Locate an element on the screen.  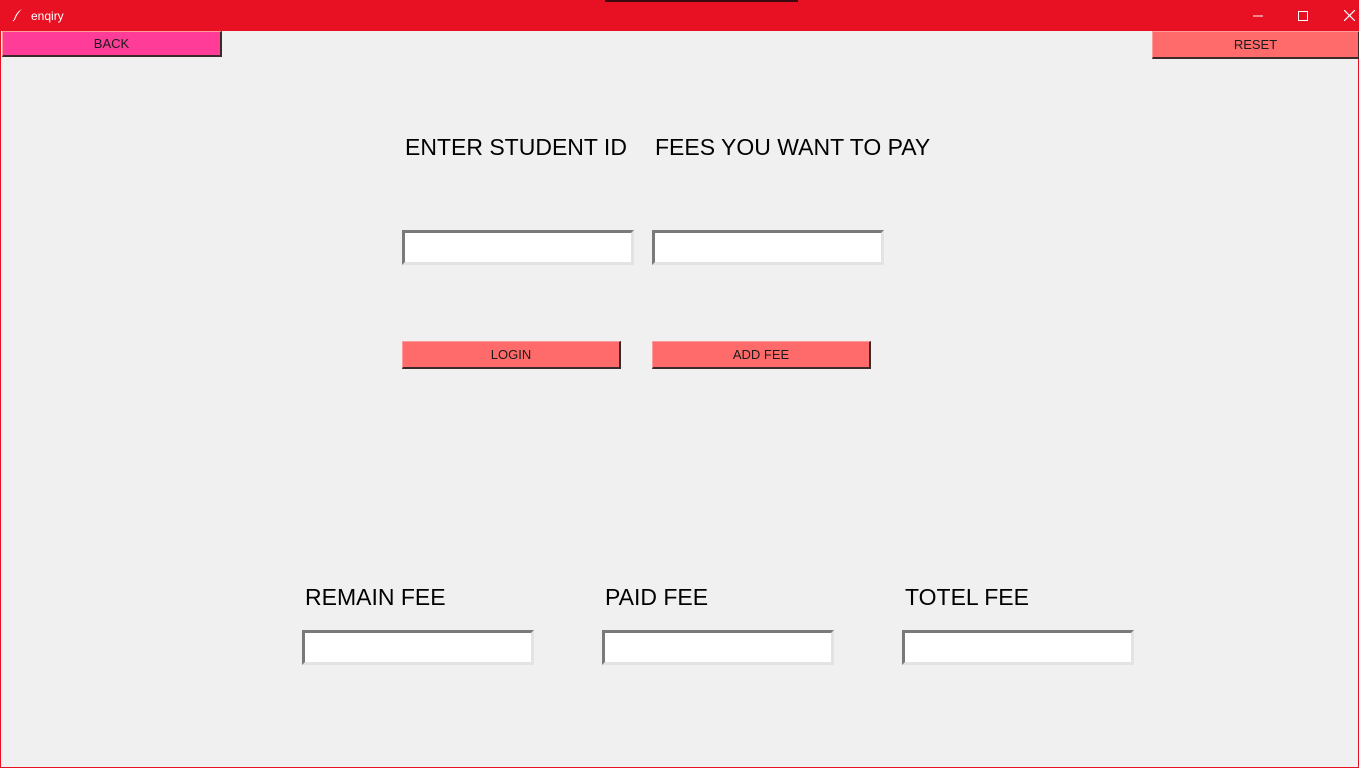
add-fee-button: ADD FEE is located at coordinates (761, 355).